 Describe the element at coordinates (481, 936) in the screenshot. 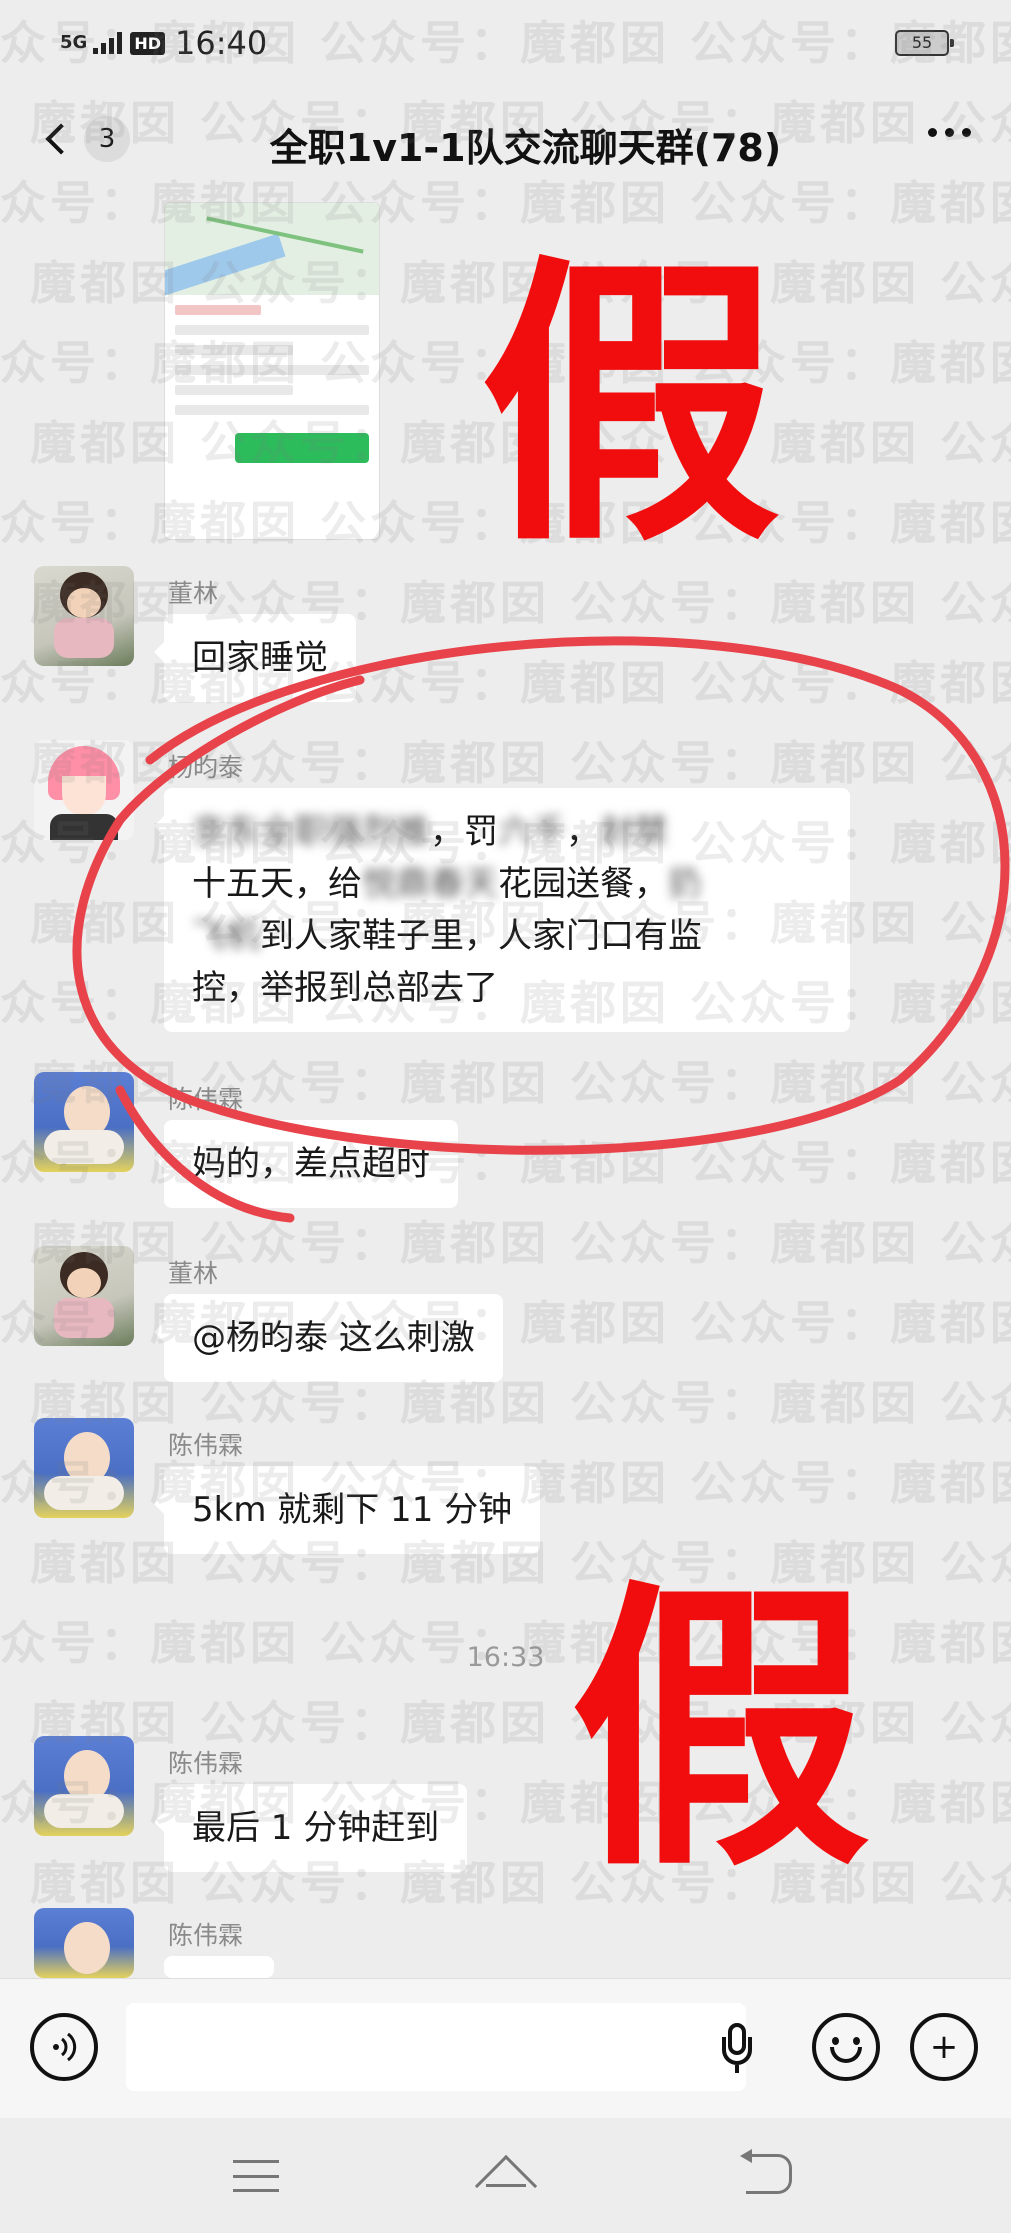

I see `message-text: 到人家鞋子里，人家门口有监` at that location.